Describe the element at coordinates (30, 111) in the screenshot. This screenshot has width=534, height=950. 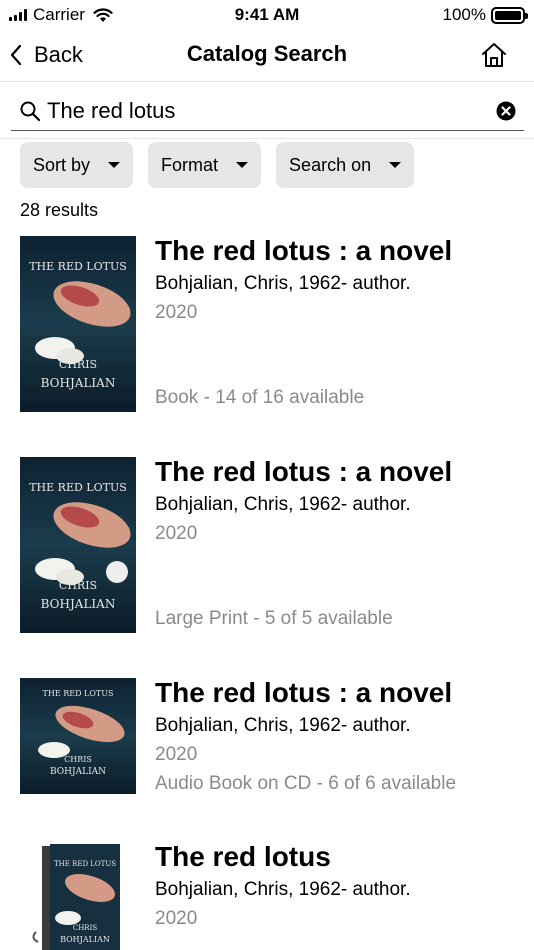
I see `search-icon` at that location.